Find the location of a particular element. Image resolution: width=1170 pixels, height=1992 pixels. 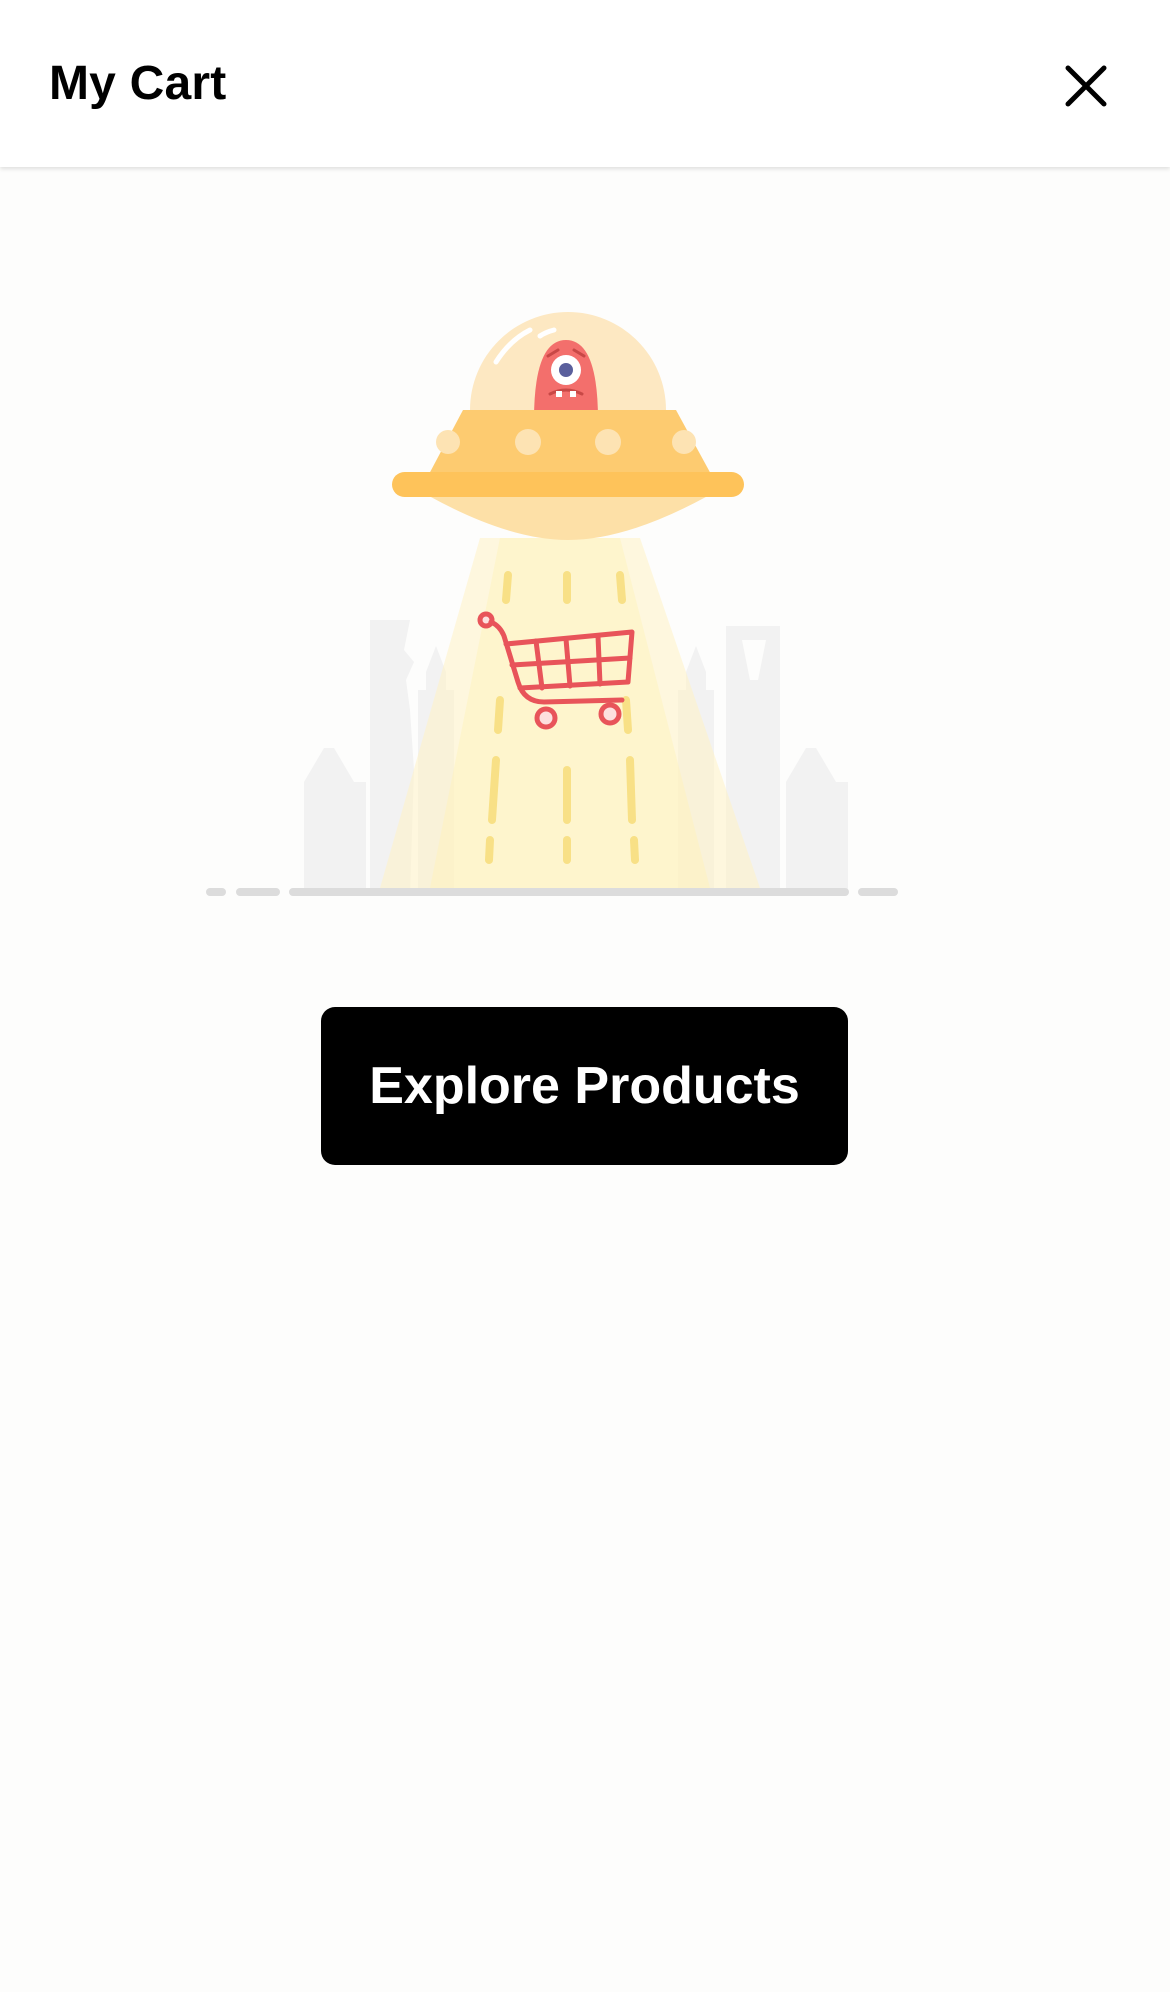

explore-products-button: Explore Products is located at coordinates (584, 1086).